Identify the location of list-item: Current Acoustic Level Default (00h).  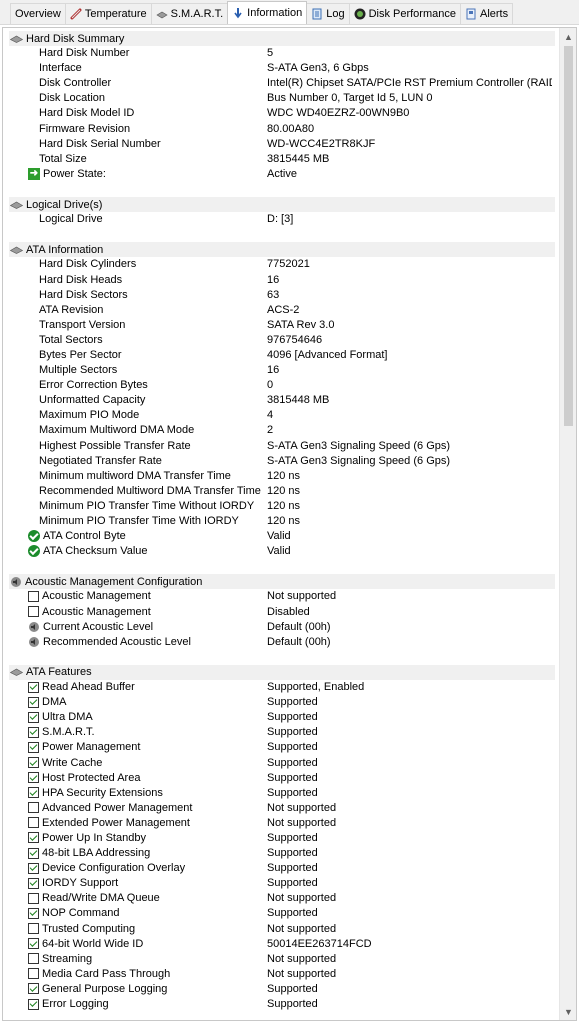
(282, 627).